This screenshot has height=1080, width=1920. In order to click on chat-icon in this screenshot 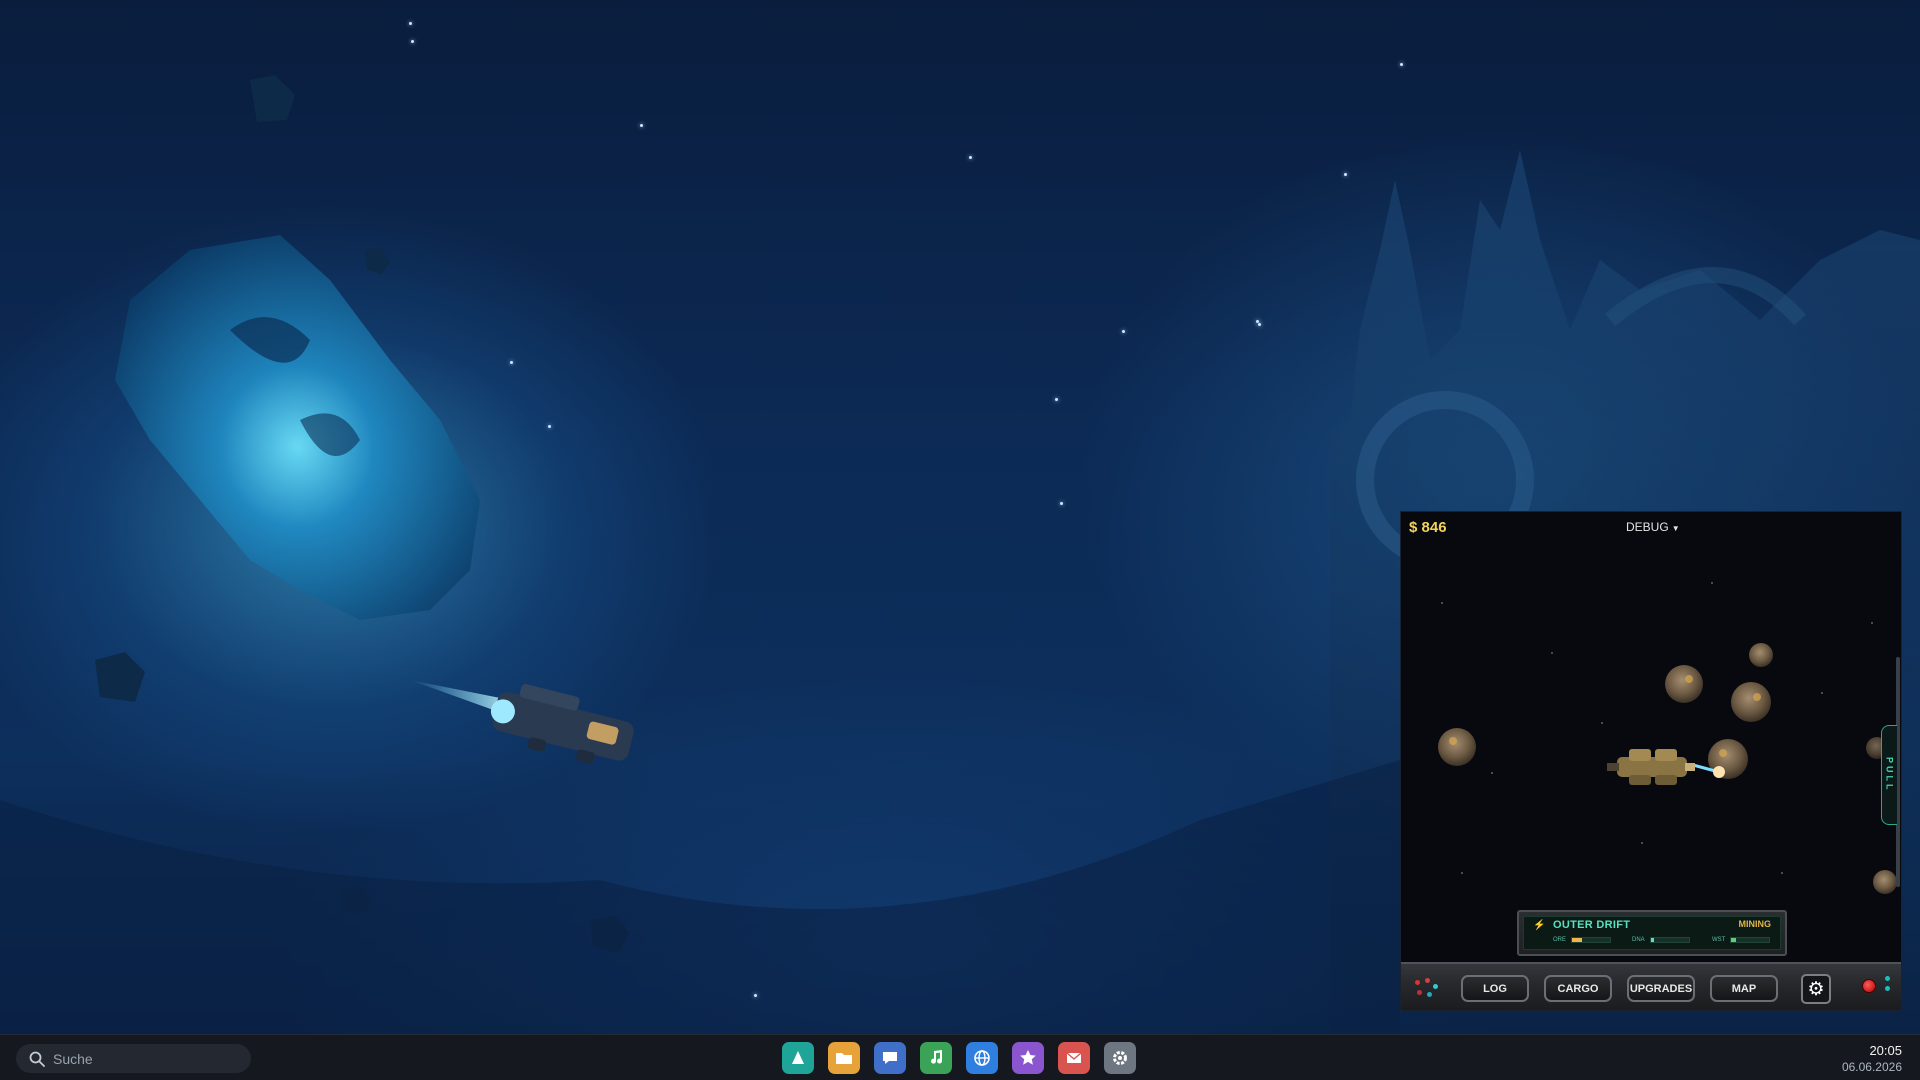, I will do `click(890, 1058)`.